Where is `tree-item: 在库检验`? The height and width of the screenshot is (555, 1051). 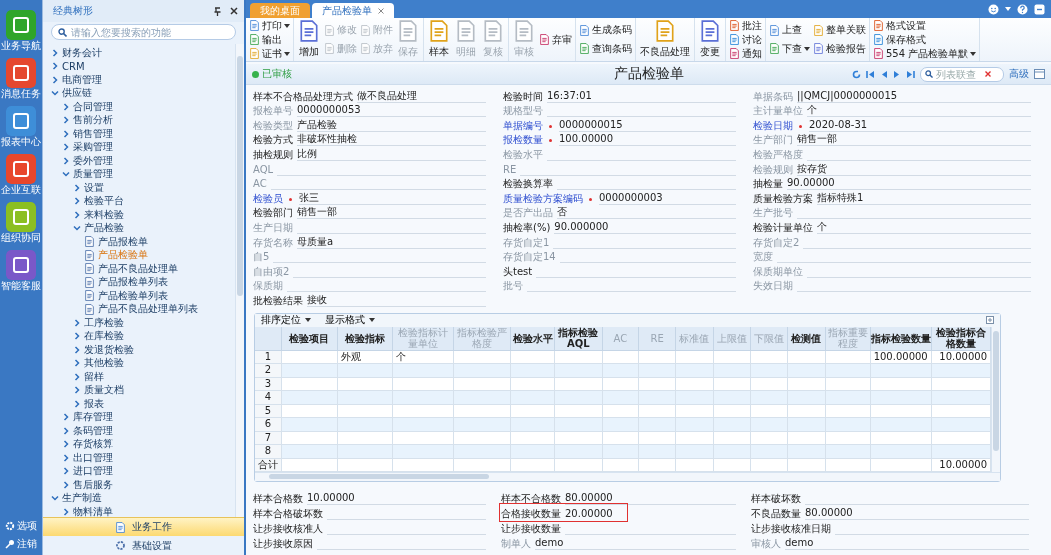 tree-item: 在库检验 is located at coordinates (139, 336).